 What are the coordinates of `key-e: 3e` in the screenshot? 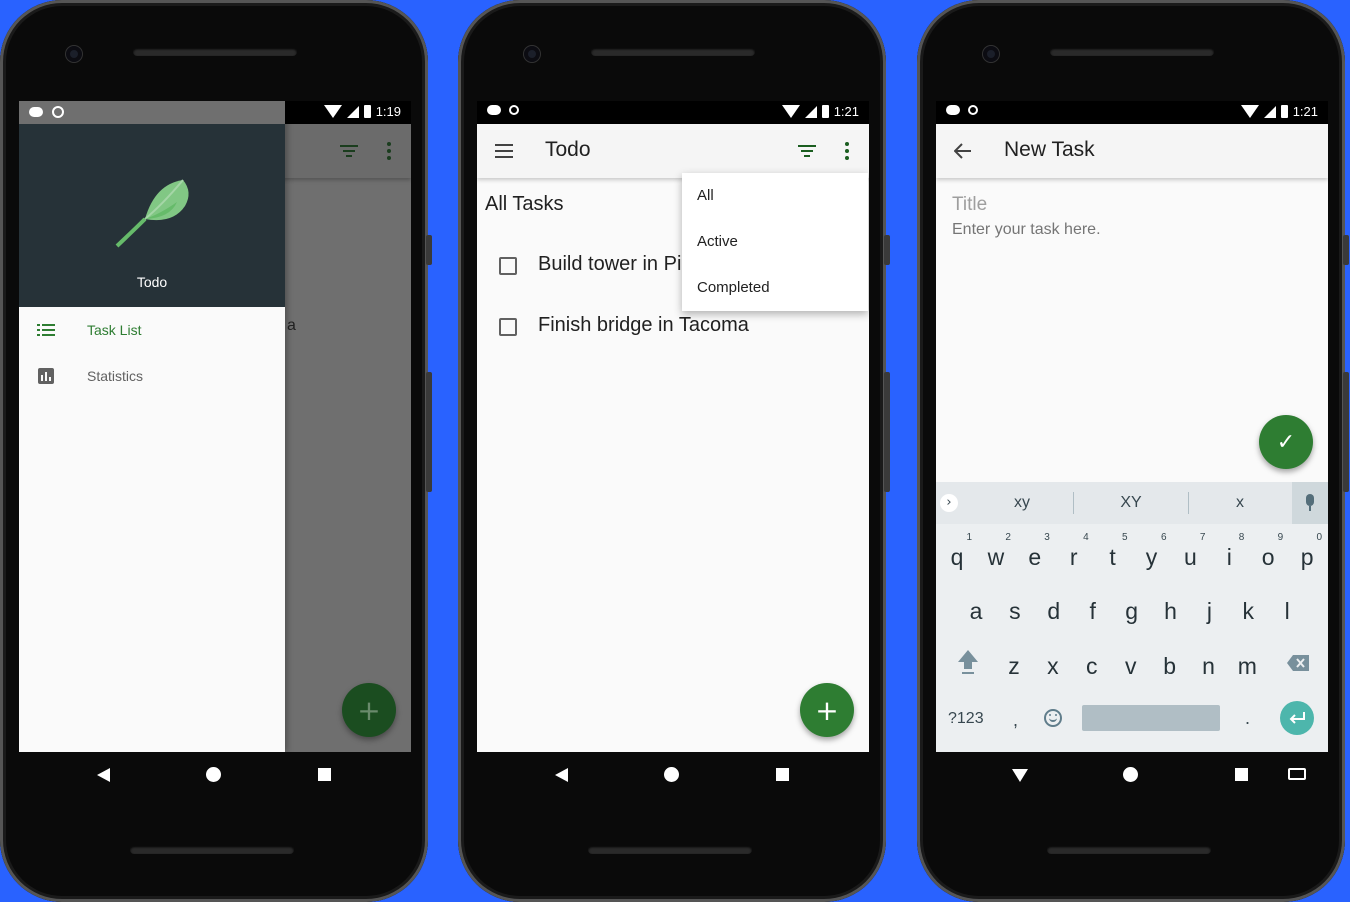 It's located at (1035, 558).